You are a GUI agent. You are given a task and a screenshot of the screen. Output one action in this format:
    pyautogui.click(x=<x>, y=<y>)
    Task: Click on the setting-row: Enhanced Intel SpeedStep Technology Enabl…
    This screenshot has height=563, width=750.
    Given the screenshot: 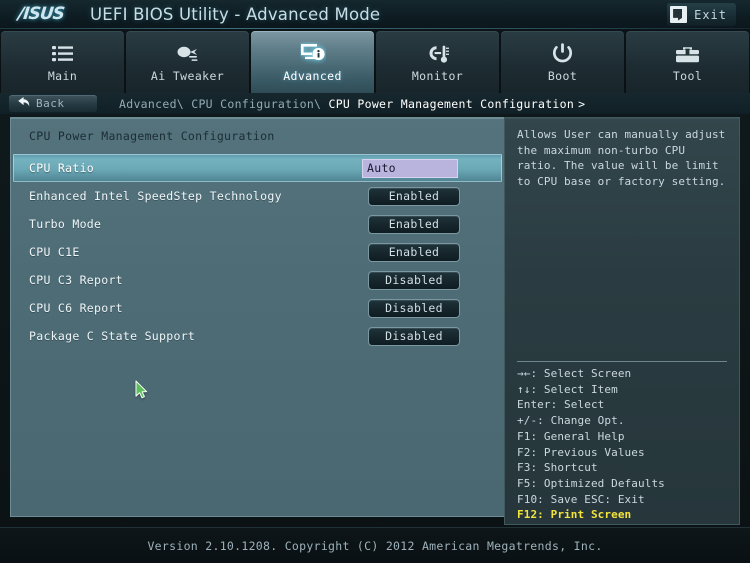 What is the action you would take?
    pyautogui.click(x=257, y=196)
    